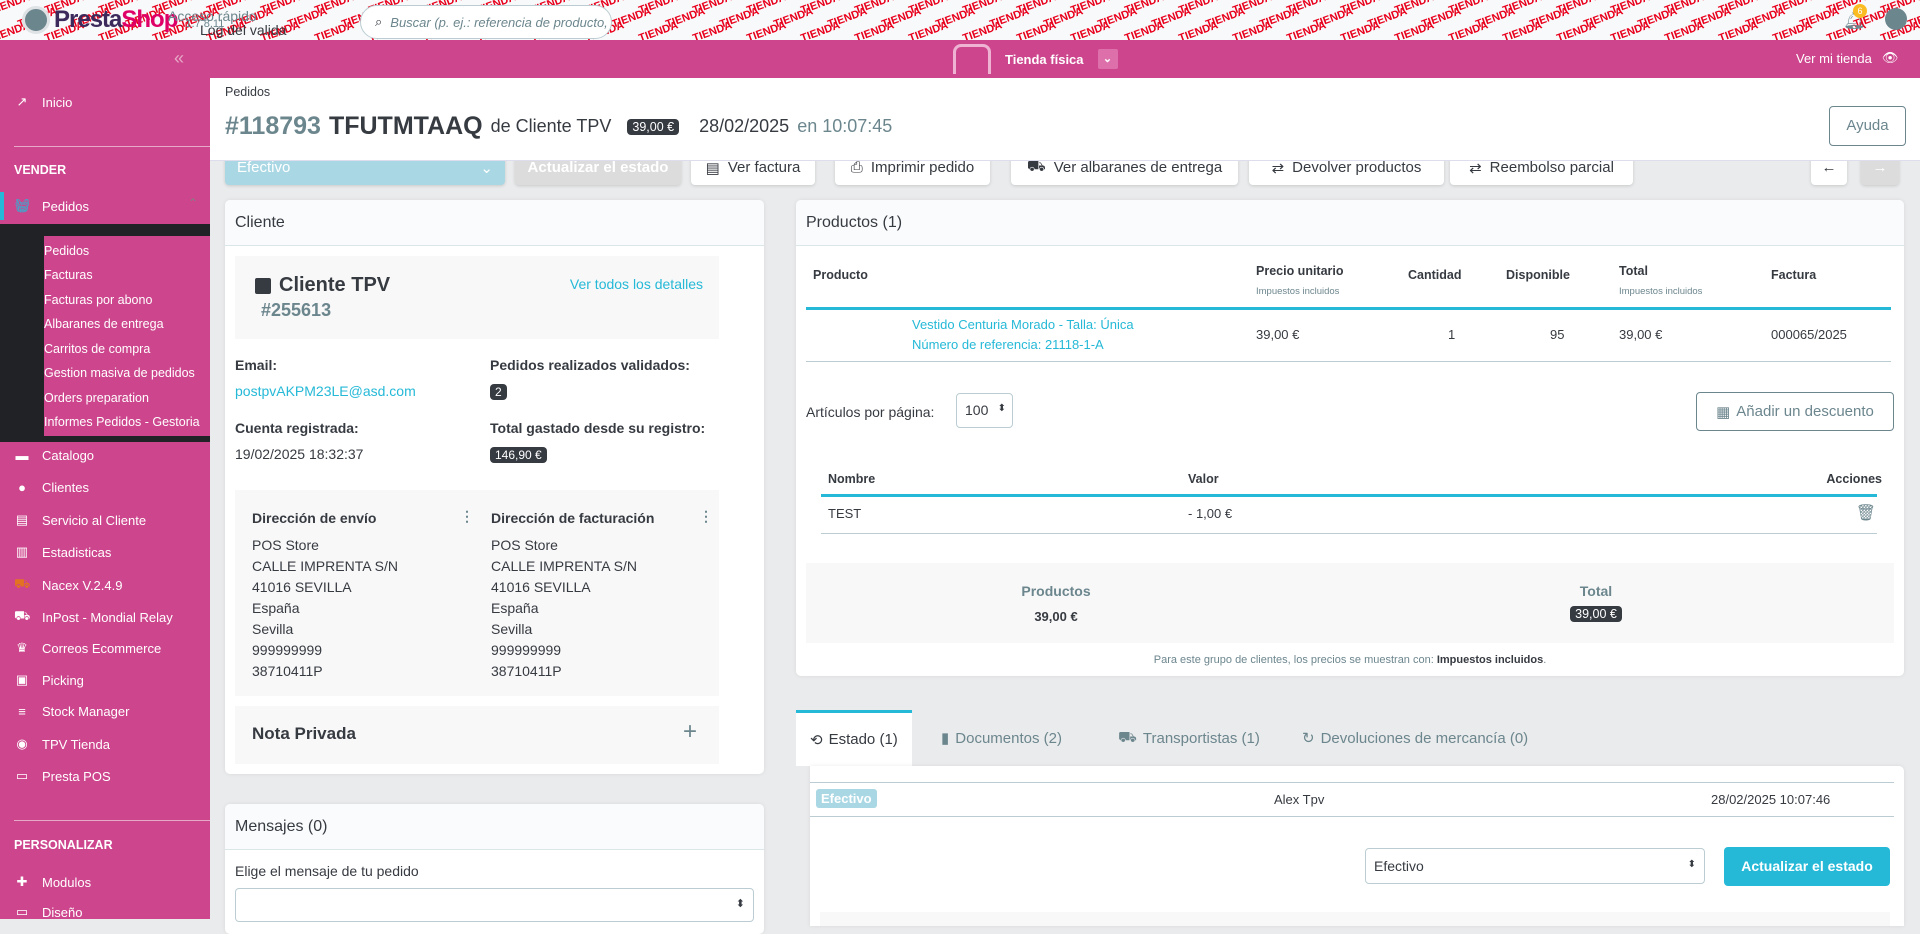  What do you see at coordinates (63, 552) in the screenshot?
I see `sidebar-item: ▥ Estadisticas` at bounding box center [63, 552].